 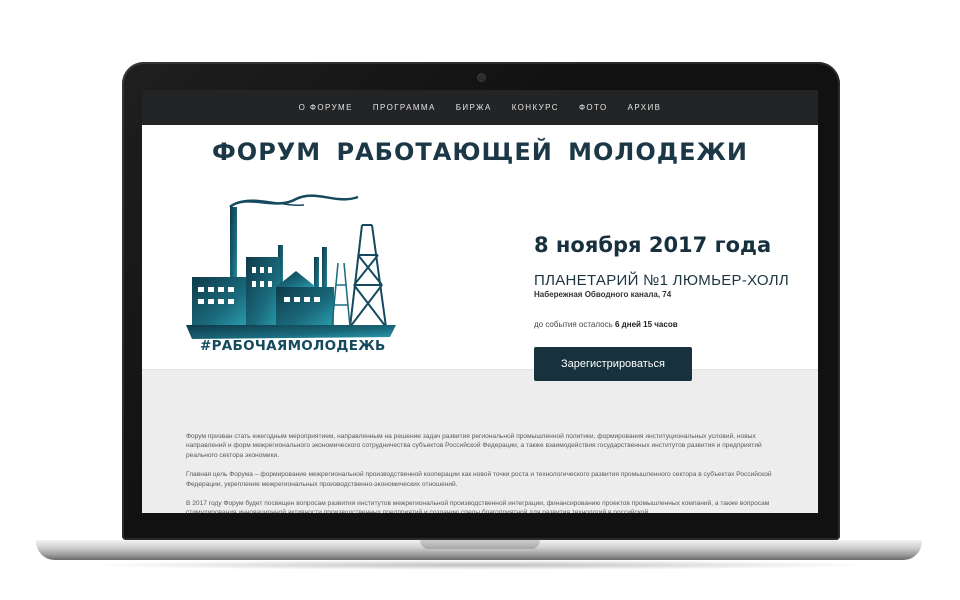 I want to click on nav-item-archive: АРХИВ, so click(x=645, y=107).